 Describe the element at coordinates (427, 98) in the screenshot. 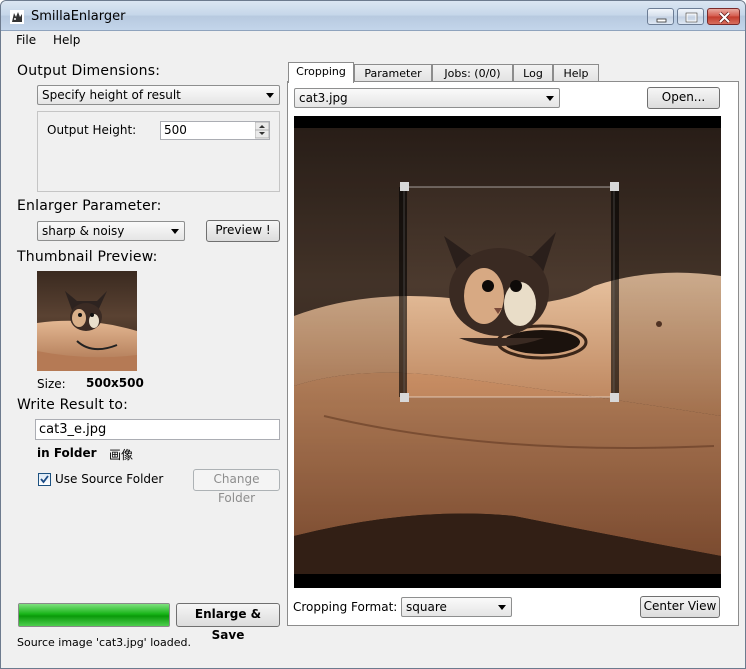

I see `source-file-select: cat3.jpg` at that location.